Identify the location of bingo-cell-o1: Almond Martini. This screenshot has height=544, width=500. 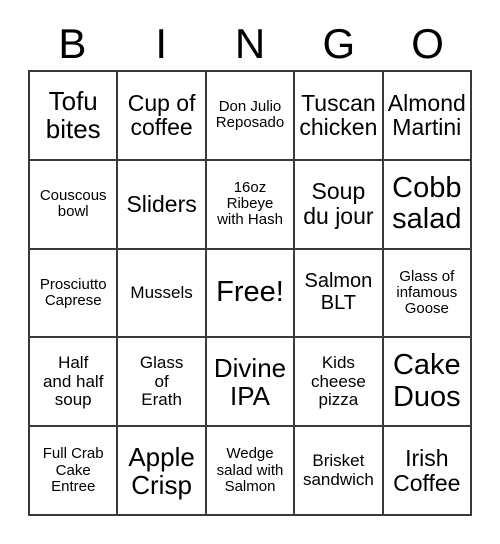
(427, 116).